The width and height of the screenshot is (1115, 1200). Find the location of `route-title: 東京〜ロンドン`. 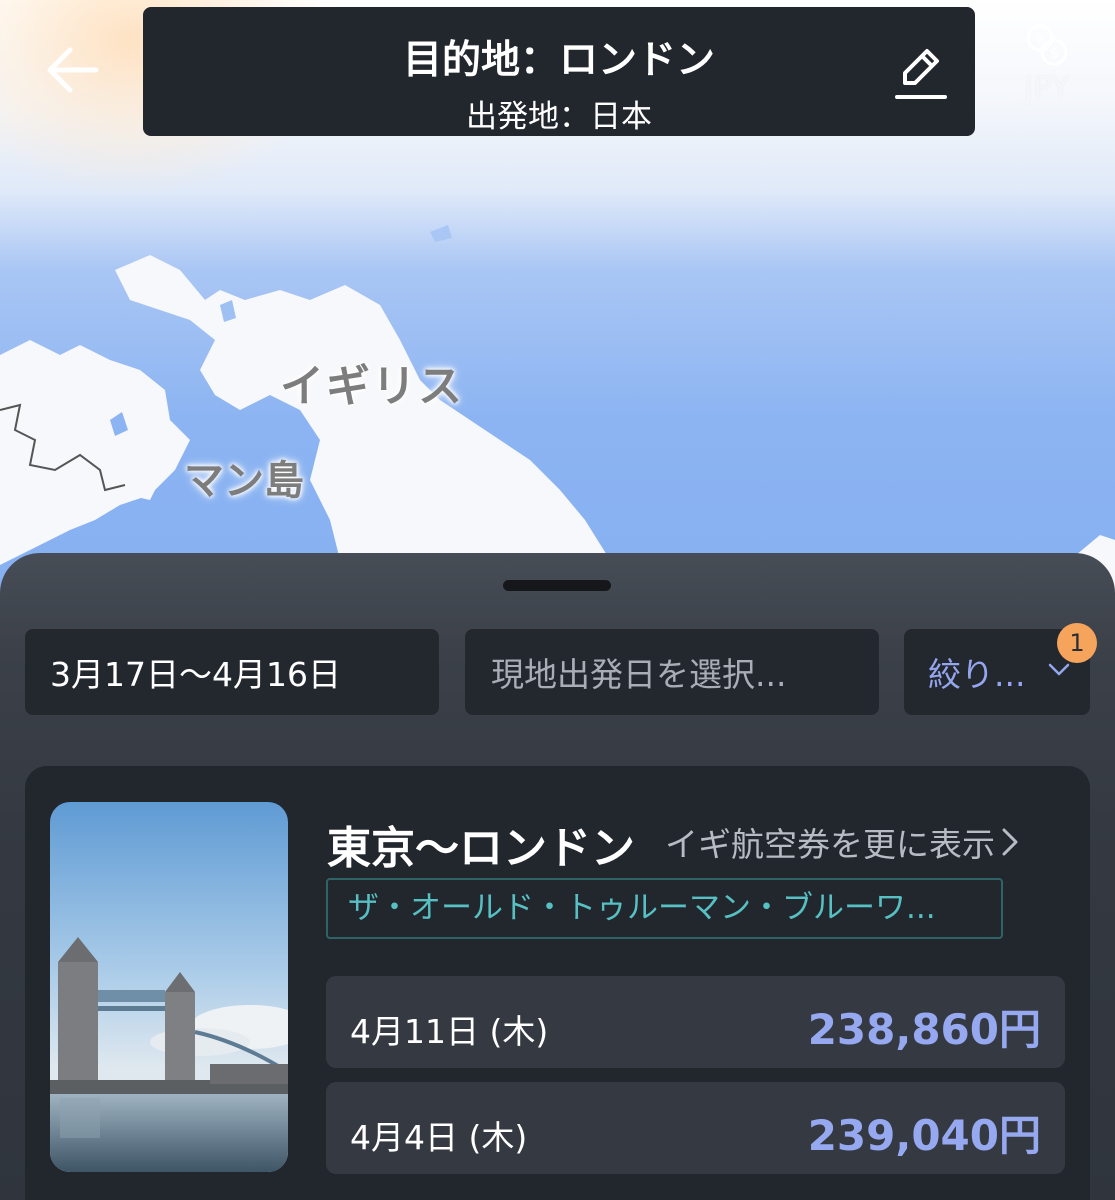

route-title: 東京〜ロンドン is located at coordinates (481, 848).